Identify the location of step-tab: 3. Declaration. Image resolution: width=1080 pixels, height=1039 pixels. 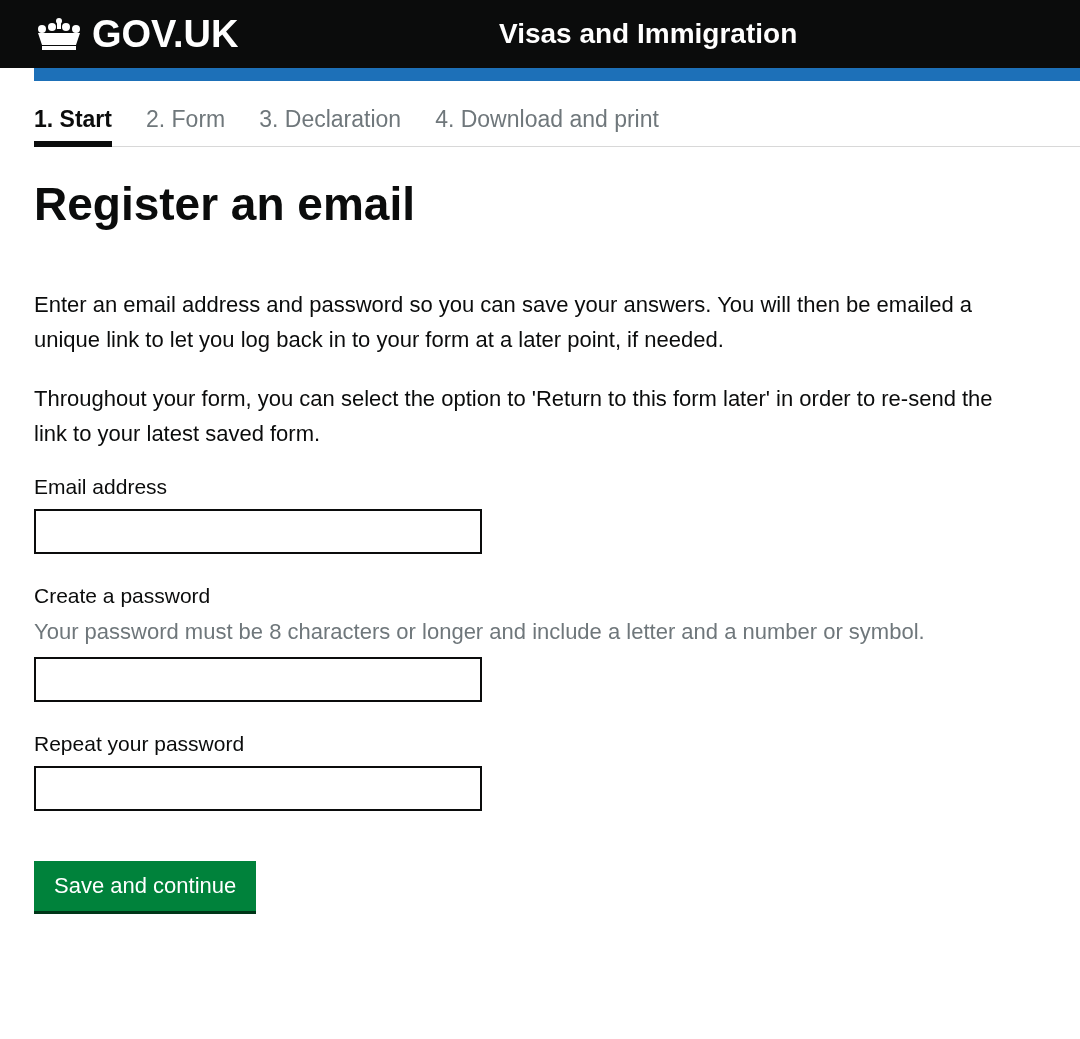
(330, 126).